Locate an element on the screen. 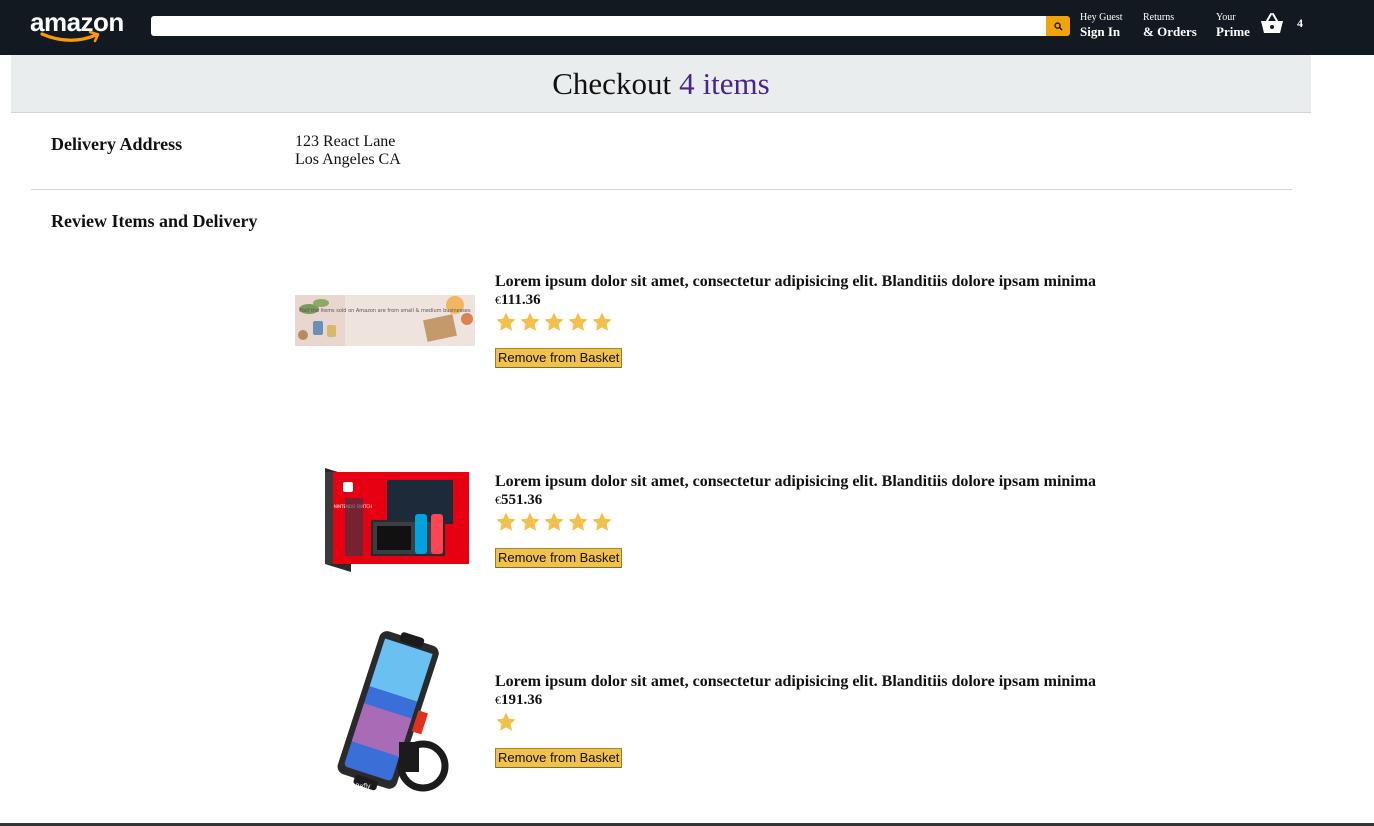 The height and width of the screenshot is (826, 1374). price-value: 111.36 is located at coordinates (521, 300).